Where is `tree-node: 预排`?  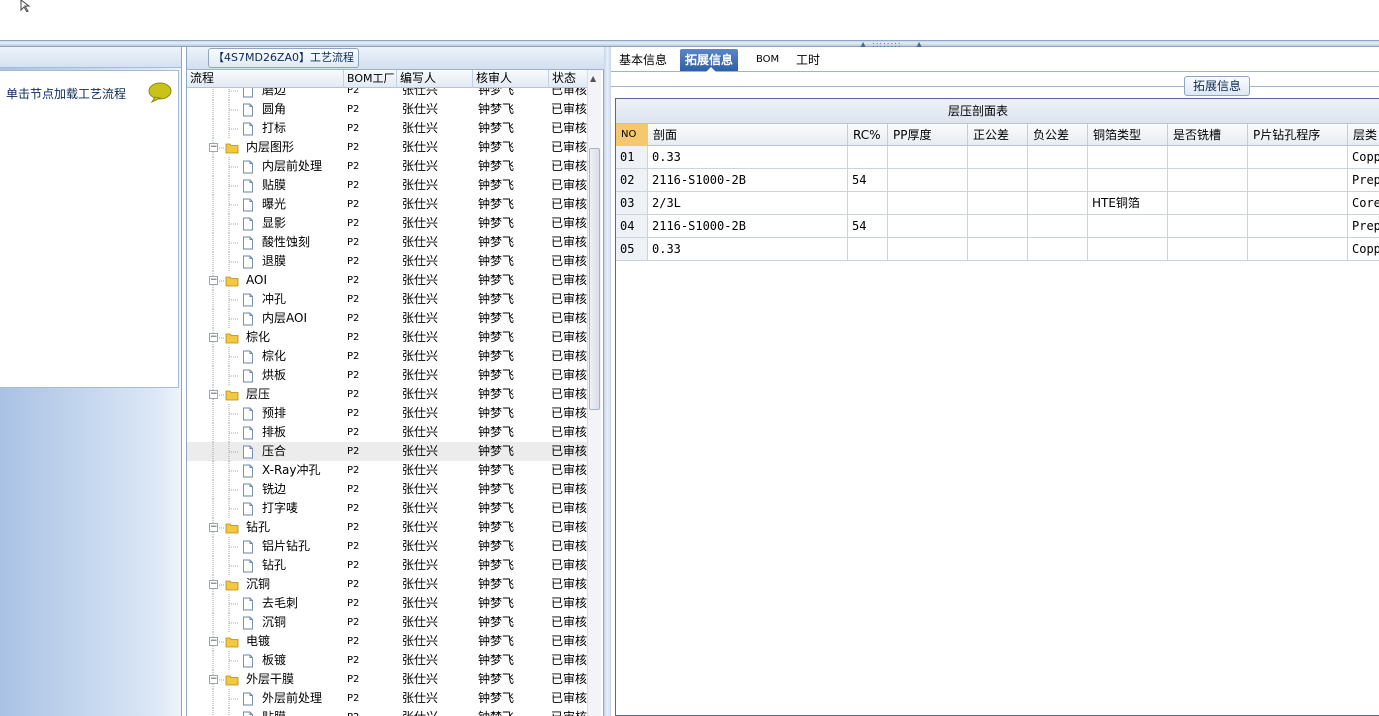
tree-node: 预排 is located at coordinates (266, 413).